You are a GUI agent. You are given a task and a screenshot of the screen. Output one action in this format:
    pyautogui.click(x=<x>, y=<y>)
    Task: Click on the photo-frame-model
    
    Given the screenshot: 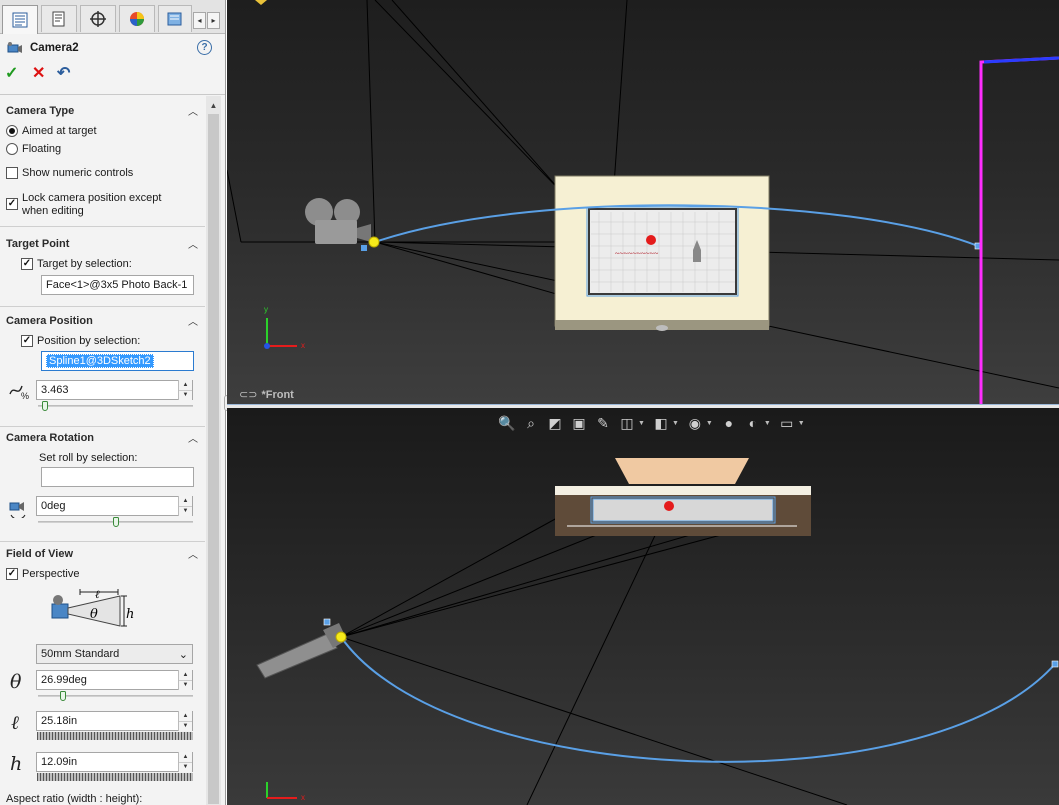 What is the action you would take?
    pyautogui.click(x=683, y=497)
    